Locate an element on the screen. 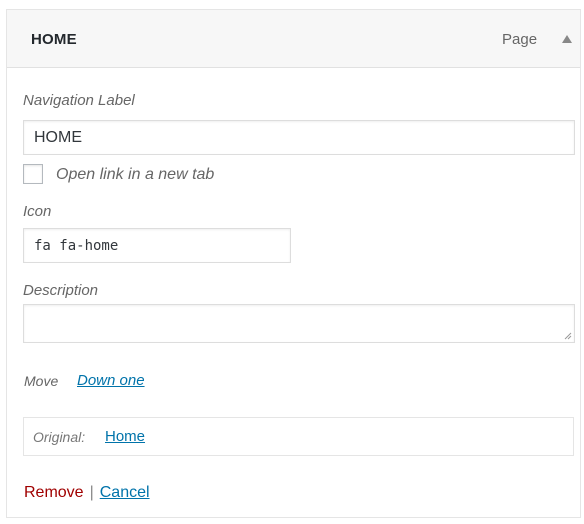 The height and width of the screenshot is (524, 584). icon-input is located at coordinates (157, 245).